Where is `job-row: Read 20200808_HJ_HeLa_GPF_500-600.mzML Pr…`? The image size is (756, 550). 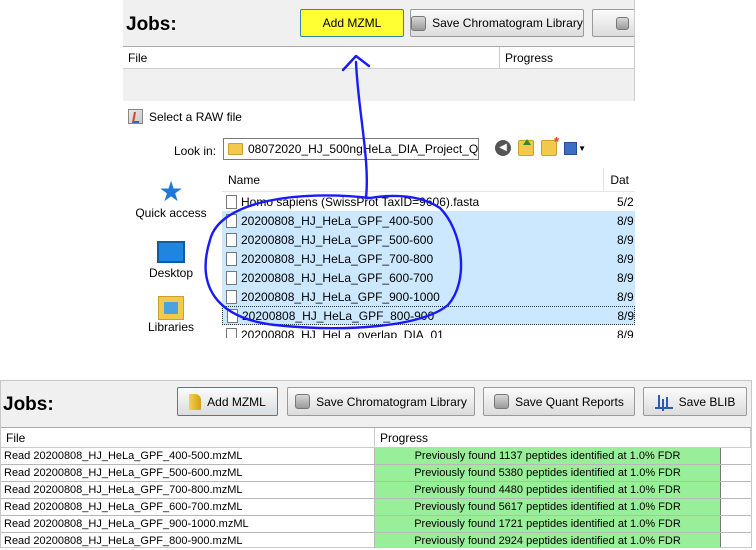
job-row: Read 20200808_HJ_HeLa_GPF_500-600.mzML Pr… is located at coordinates (376, 473).